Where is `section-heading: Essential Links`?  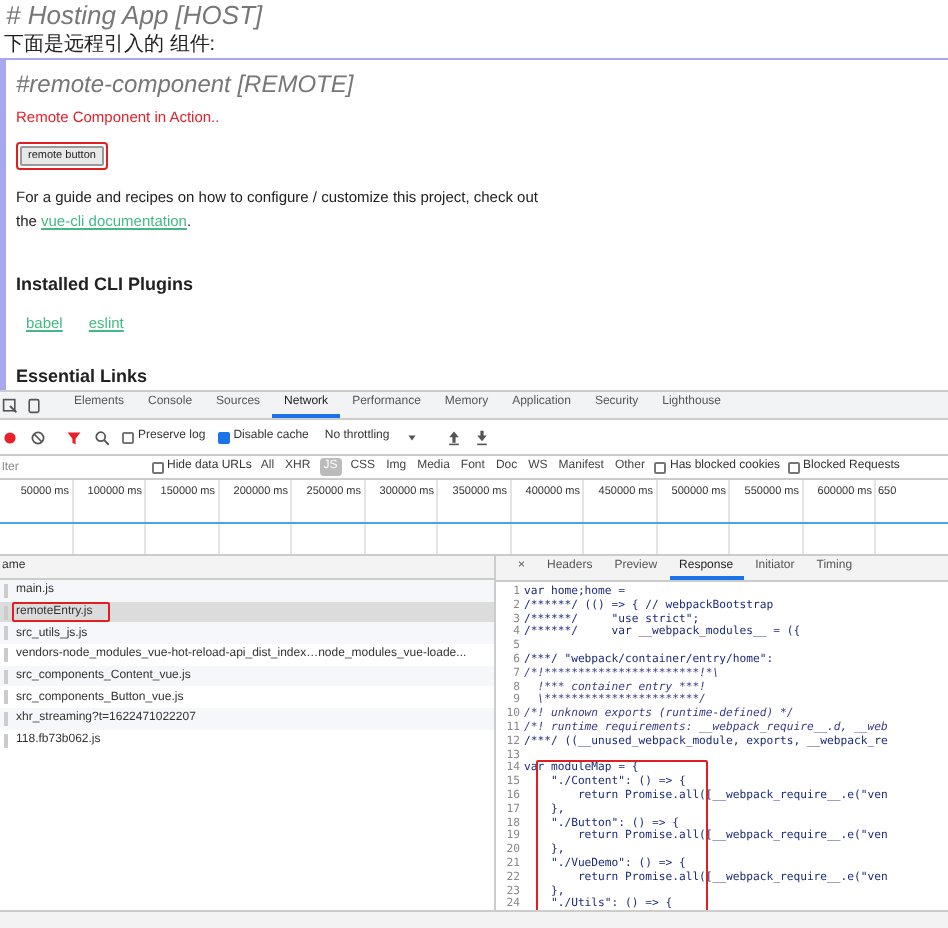
section-heading: Essential Links is located at coordinates (83, 377).